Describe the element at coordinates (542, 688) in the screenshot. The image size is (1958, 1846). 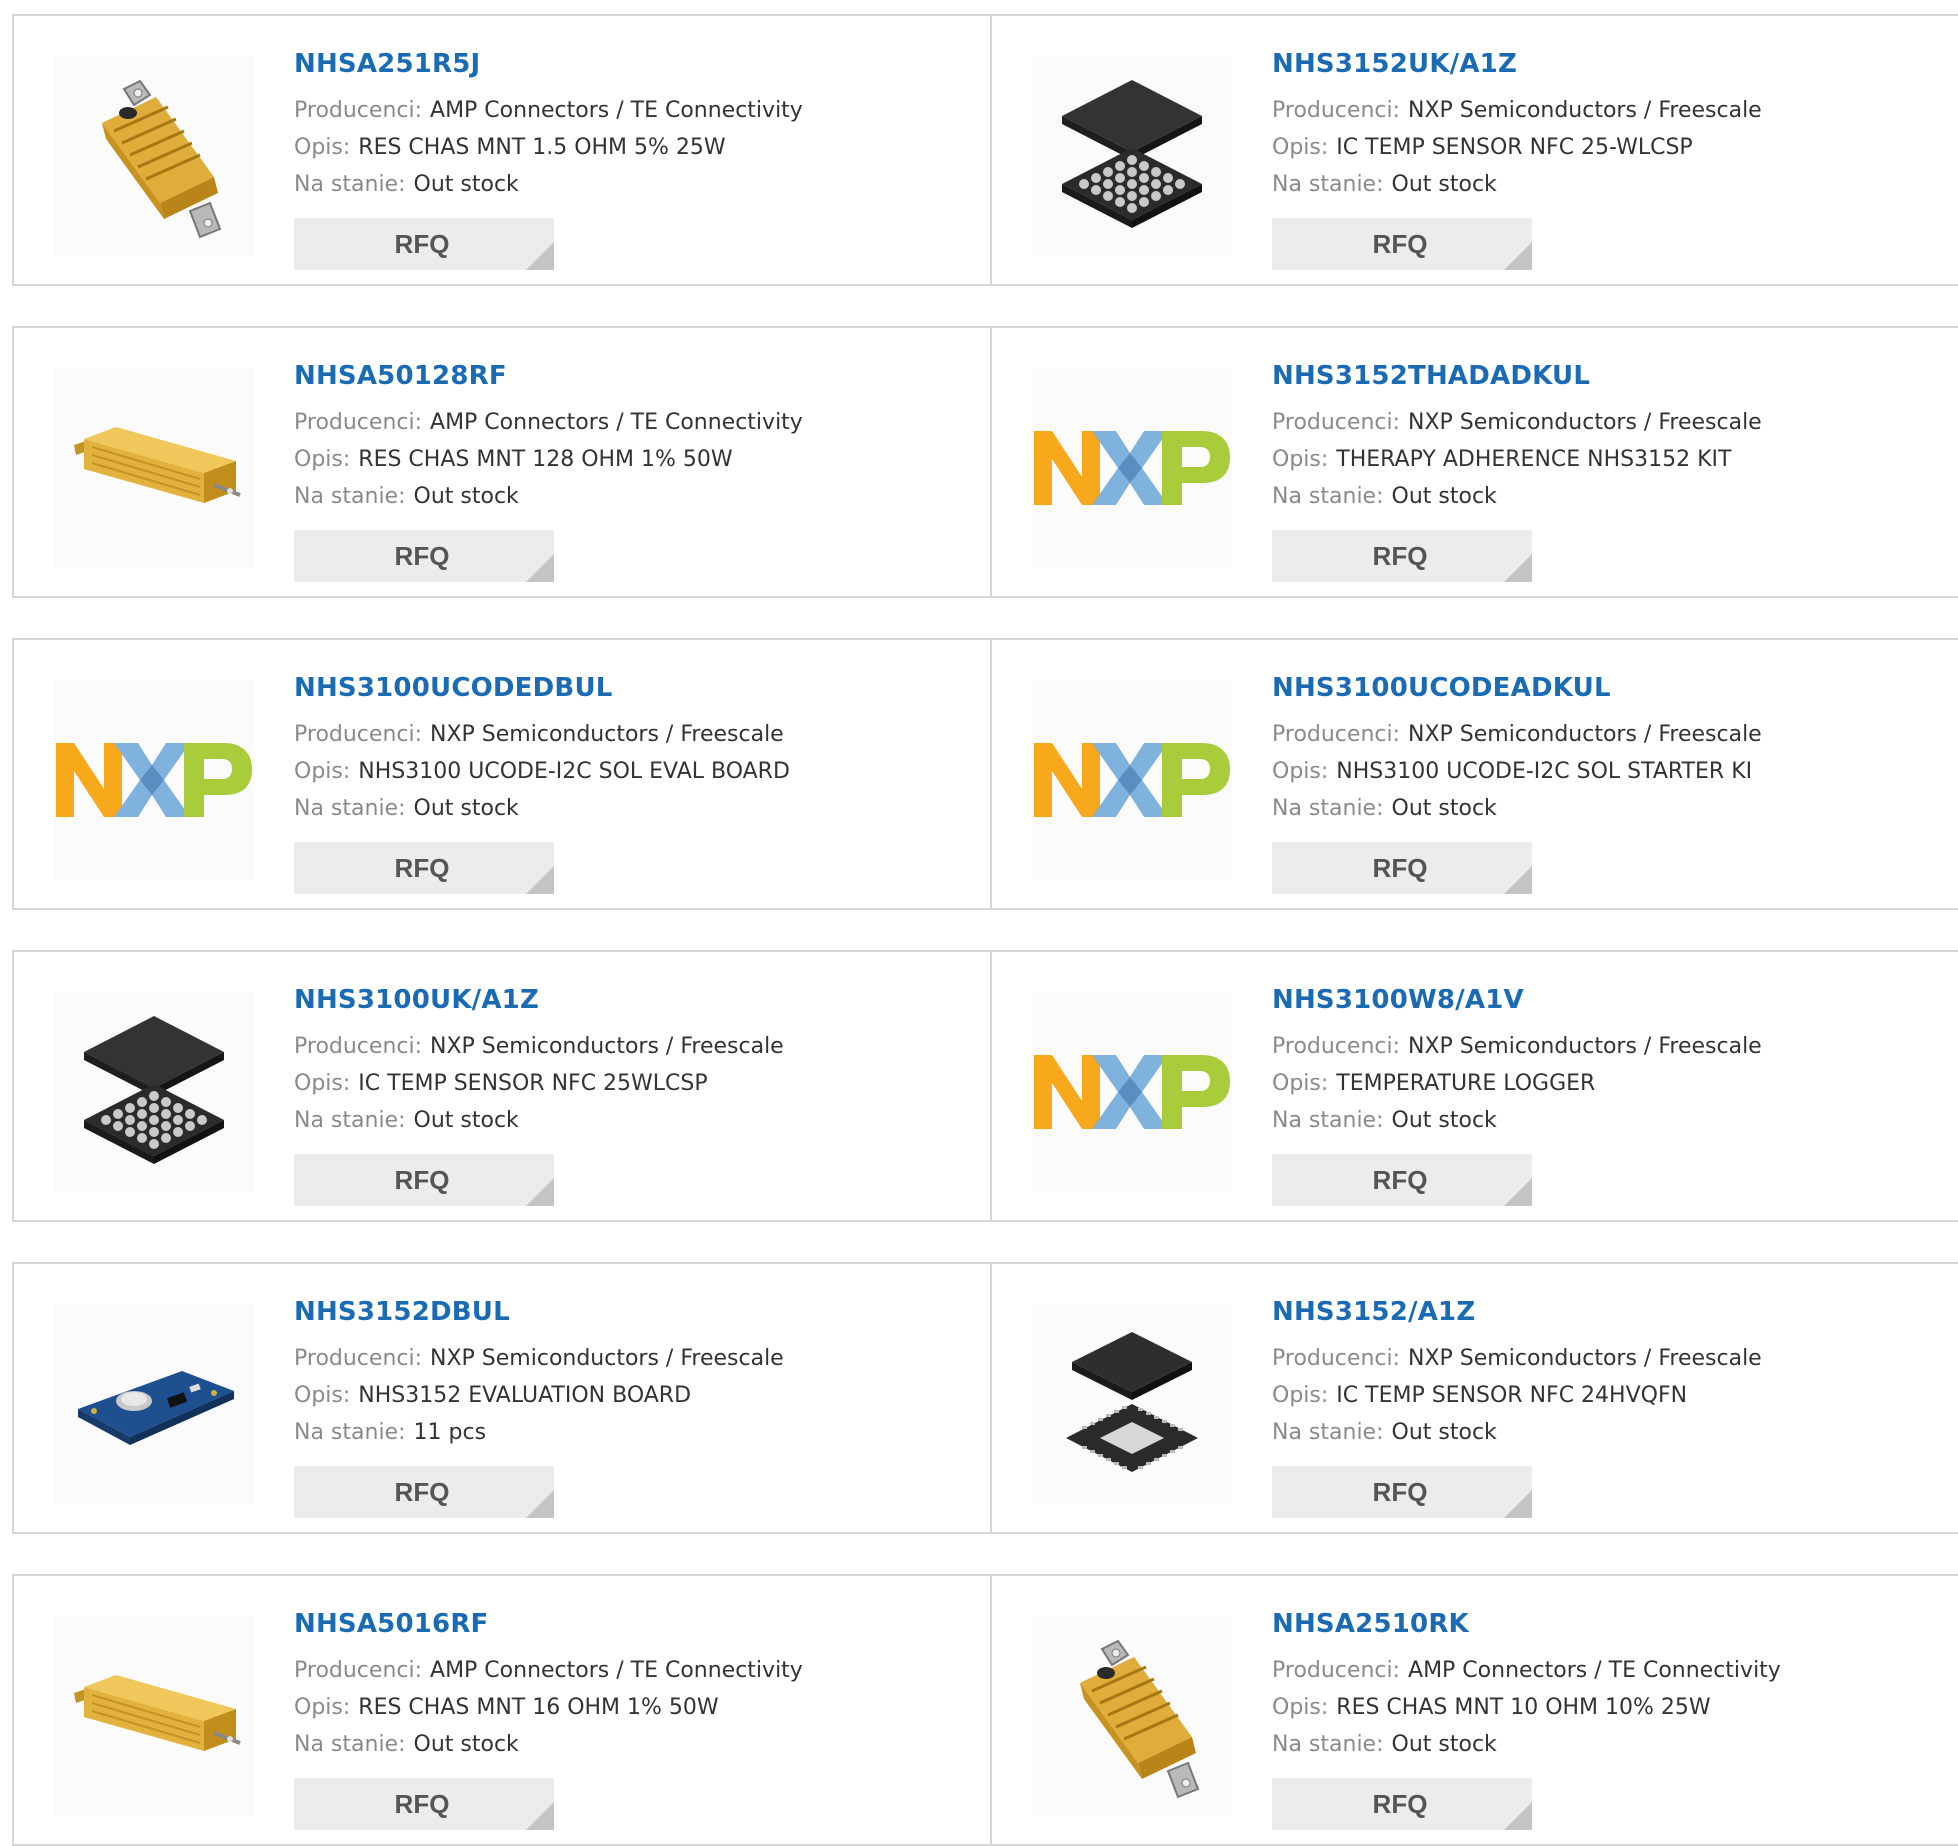
I see `part-number-link: NHS3100UCODEDBUL` at that location.